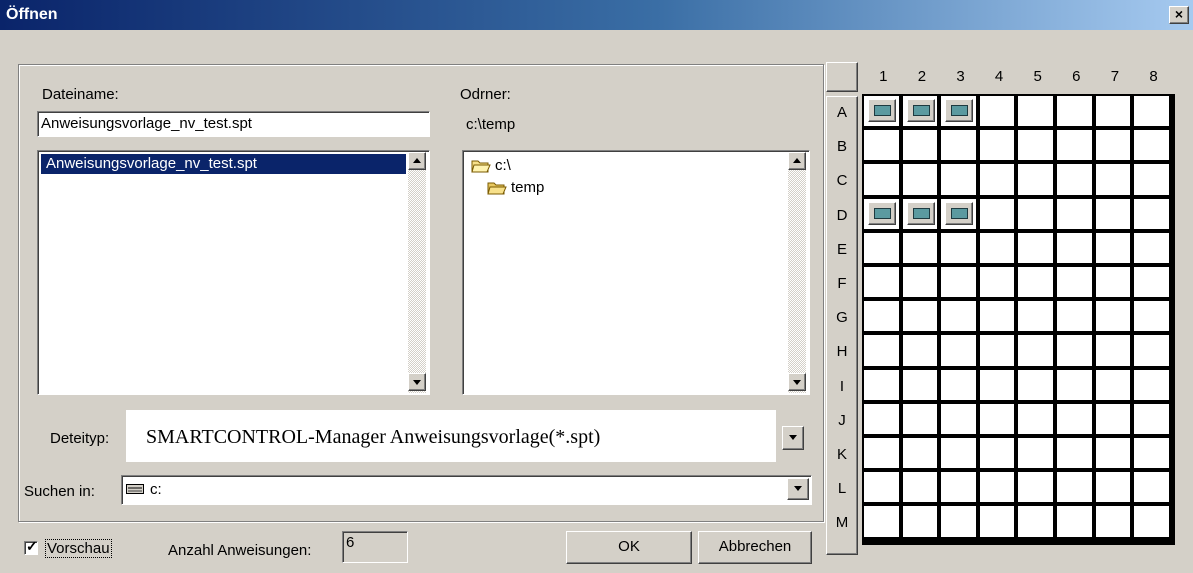 This screenshot has height=573, width=1193. Describe the element at coordinates (921, 112) in the screenshot. I see `grid-cell-A2` at that location.